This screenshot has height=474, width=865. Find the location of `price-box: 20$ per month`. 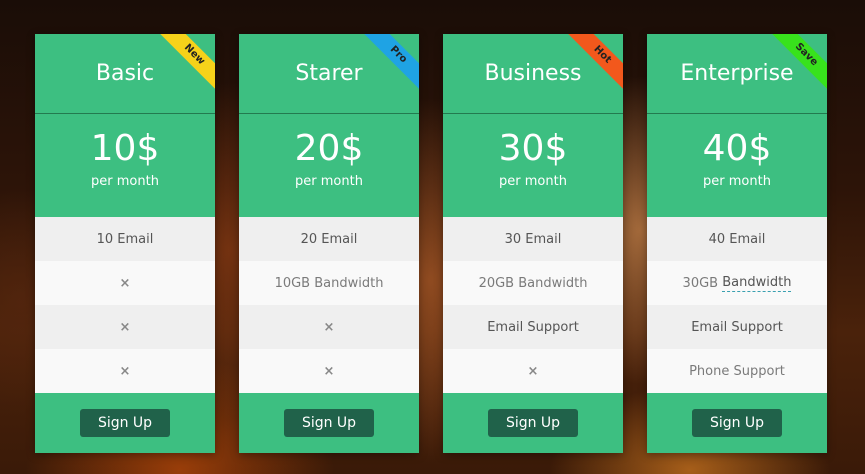

price-box: 20$ per month is located at coordinates (329, 165).